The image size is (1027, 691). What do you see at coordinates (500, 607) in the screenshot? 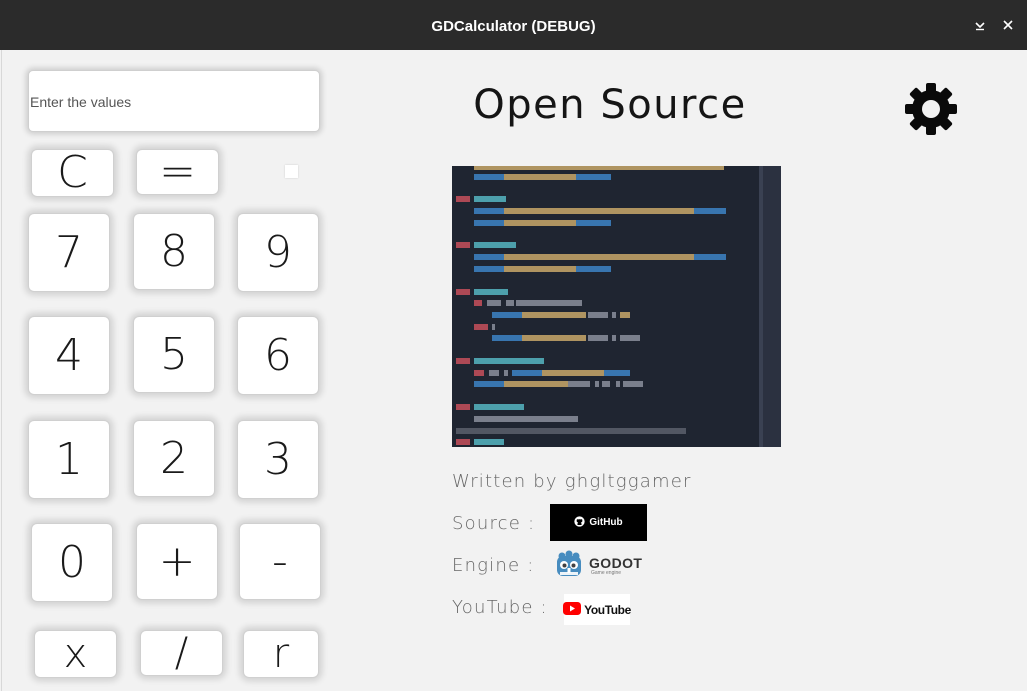
I see `youtube-label: YouTube :` at bounding box center [500, 607].